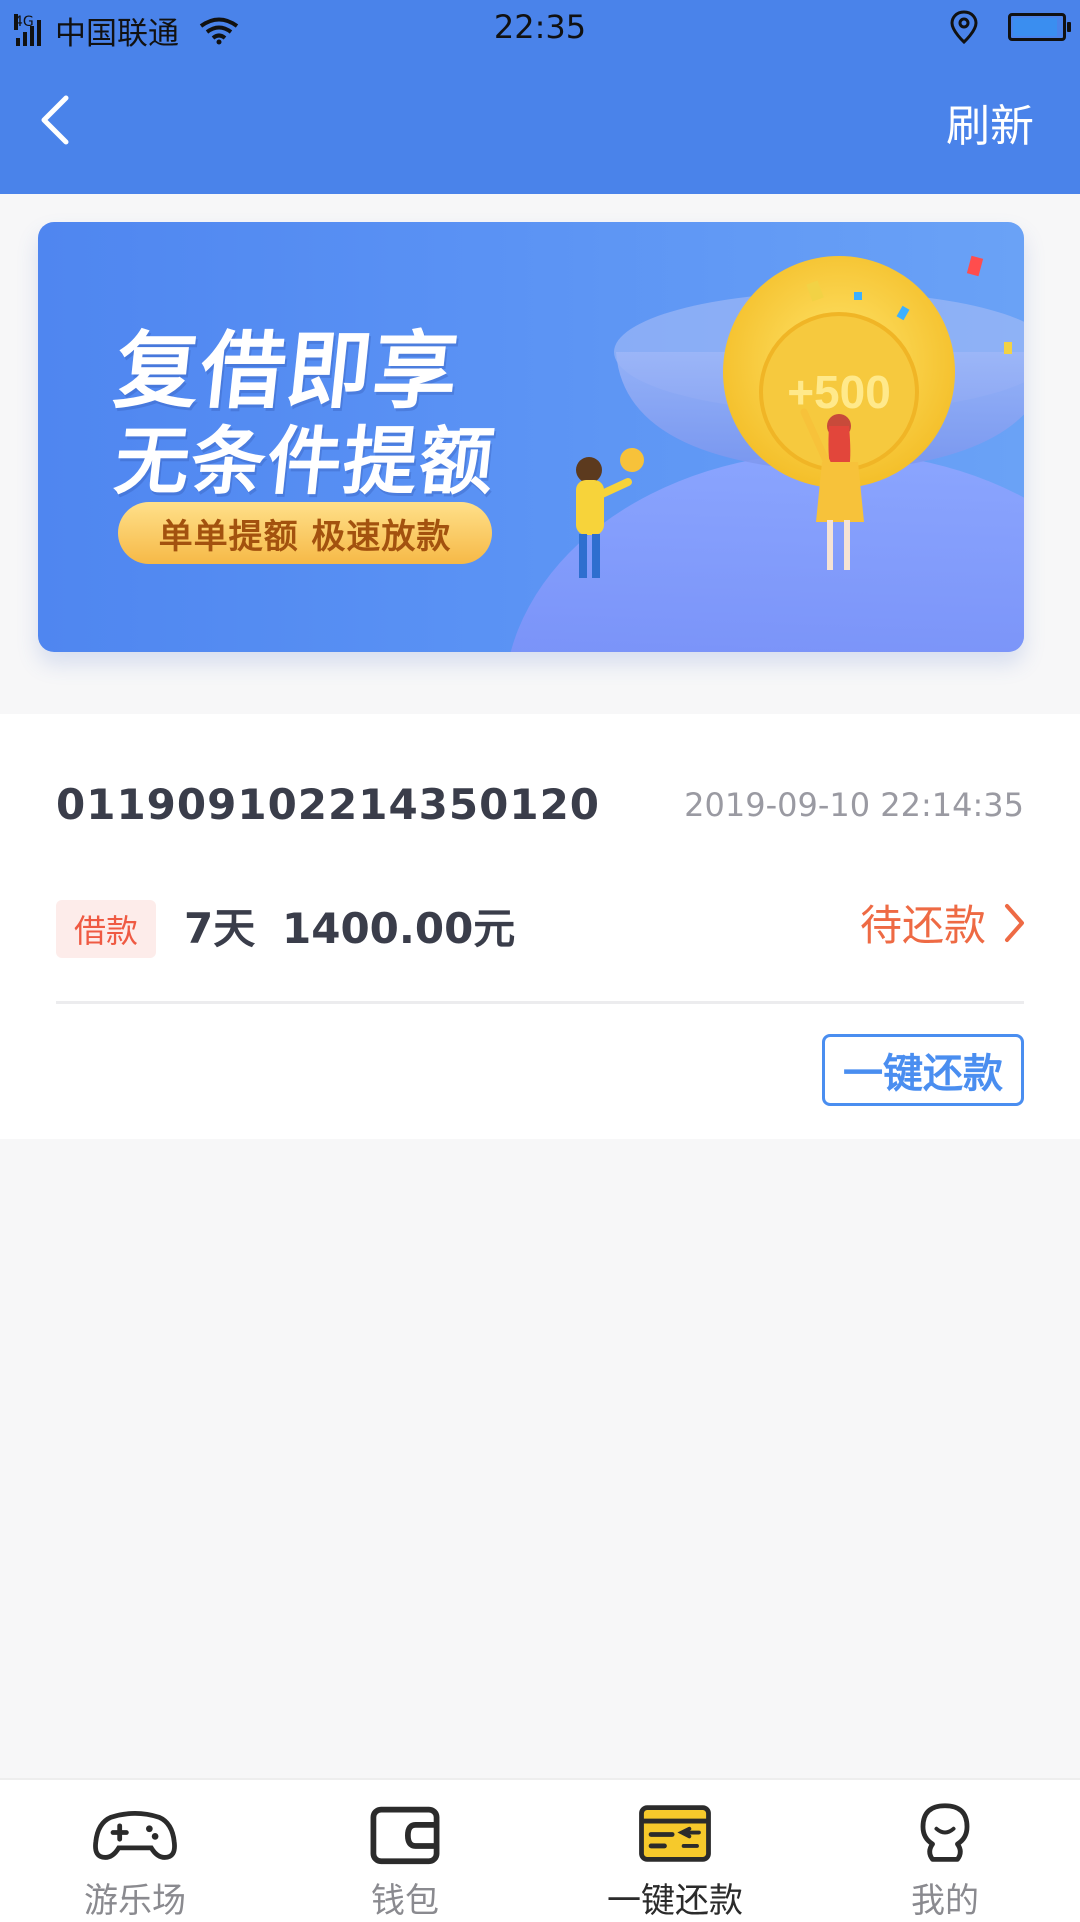  What do you see at coordinates (922, 925) in the screenshot?
I see `order-status: 待还款` at bounding box center [922, 925].